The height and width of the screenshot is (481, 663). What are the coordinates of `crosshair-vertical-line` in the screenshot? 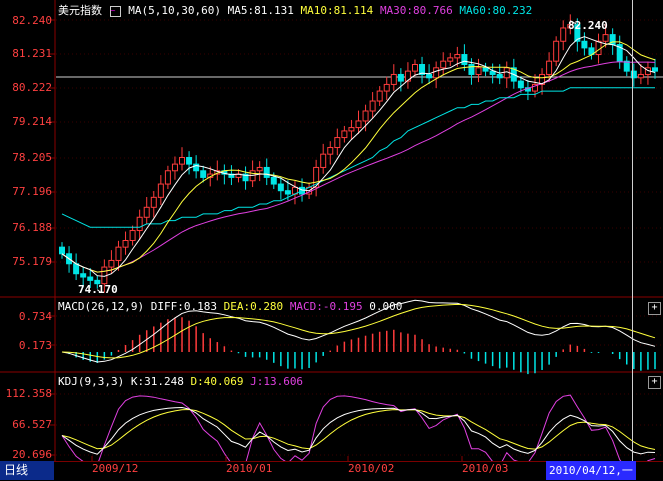 It's located at (632, 230).